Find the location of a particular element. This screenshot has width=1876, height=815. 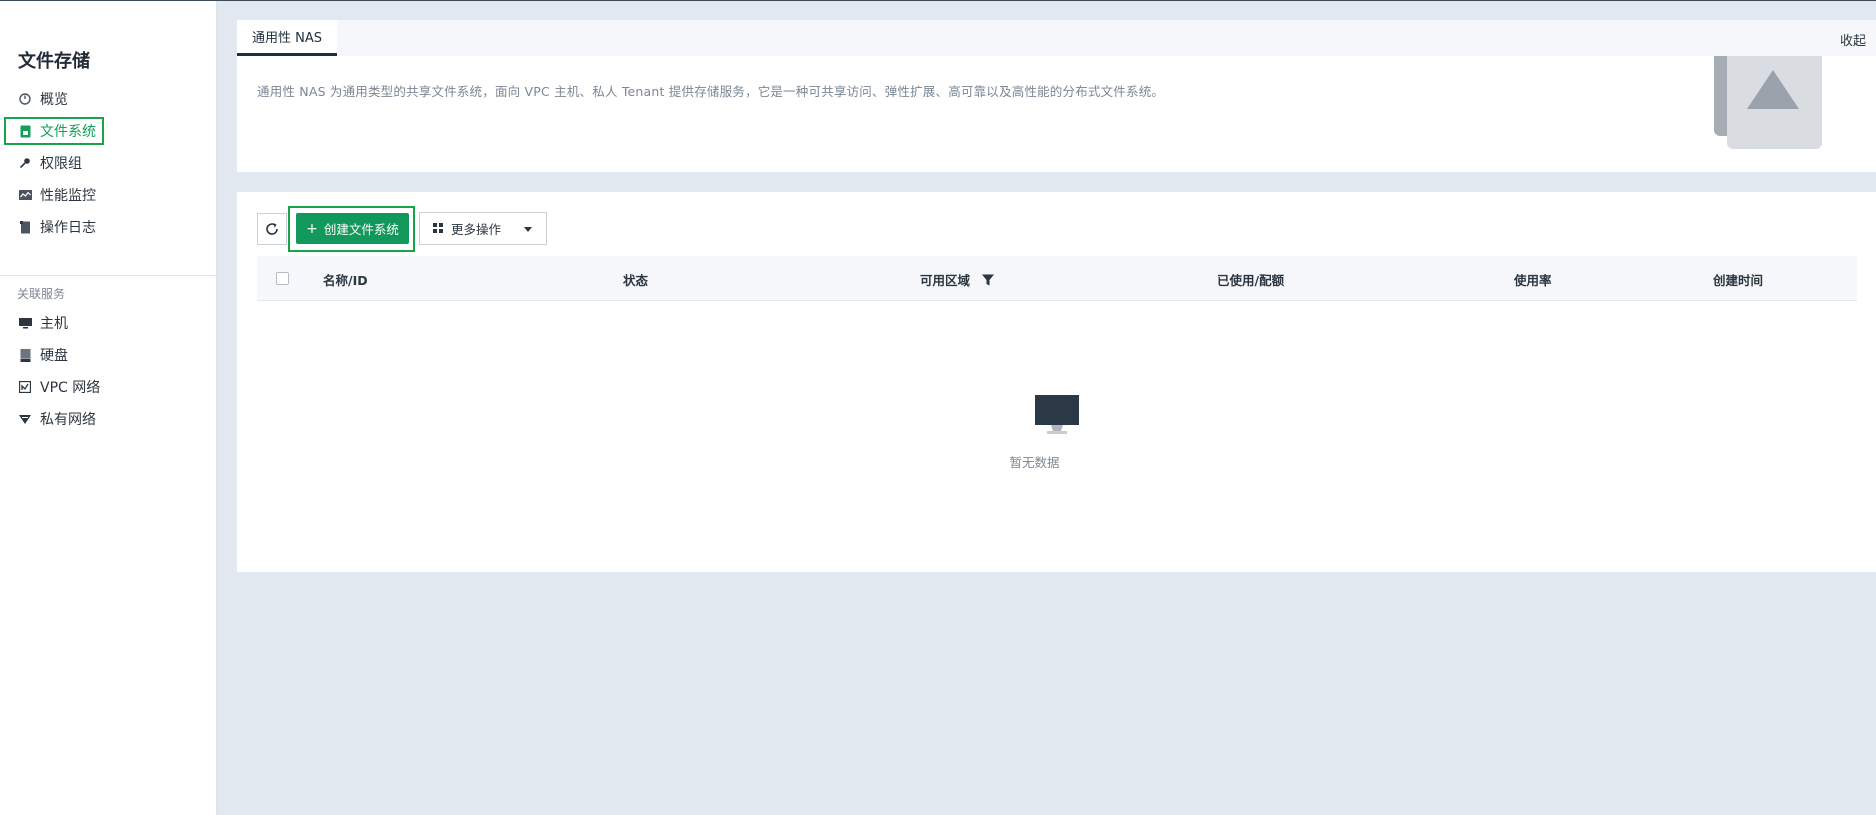

table-header: 名称/ID 状态 可用区域 已使用/配额 使用率 创建时间 is located at coordinates (1057, 278).